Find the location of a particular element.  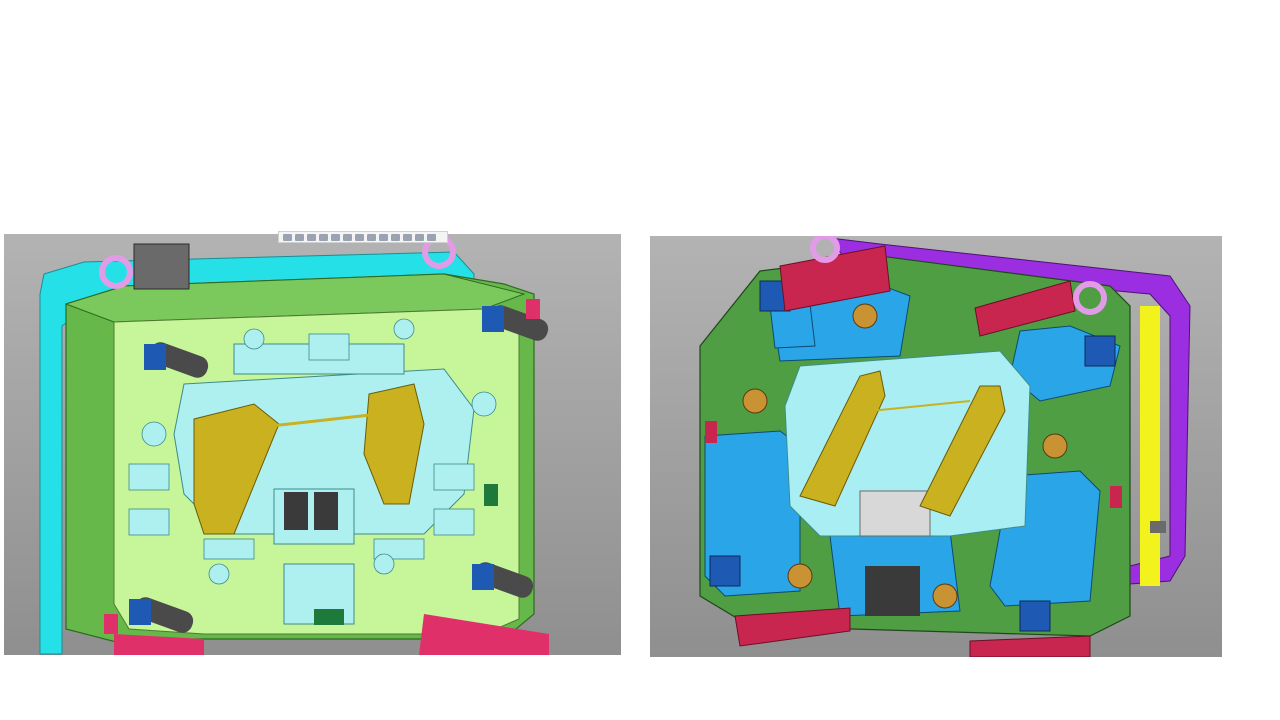

cad-toolbar is located at coordinates (363, 237).